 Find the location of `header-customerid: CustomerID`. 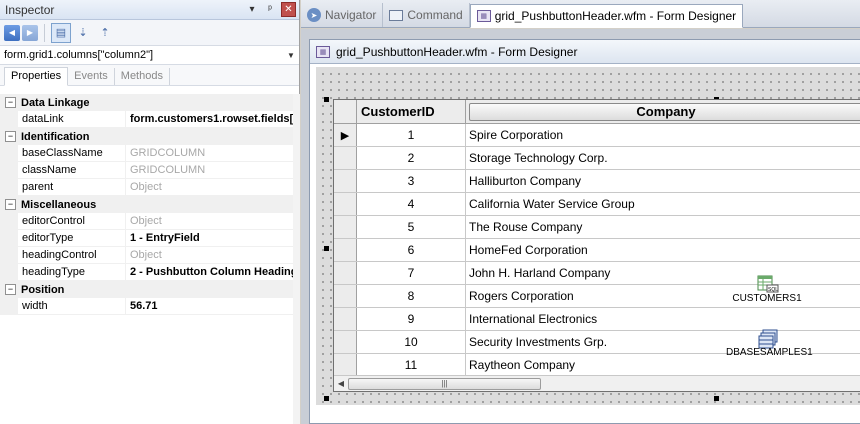

header-customerid: CustomerID is located at coordinates (411, 111).